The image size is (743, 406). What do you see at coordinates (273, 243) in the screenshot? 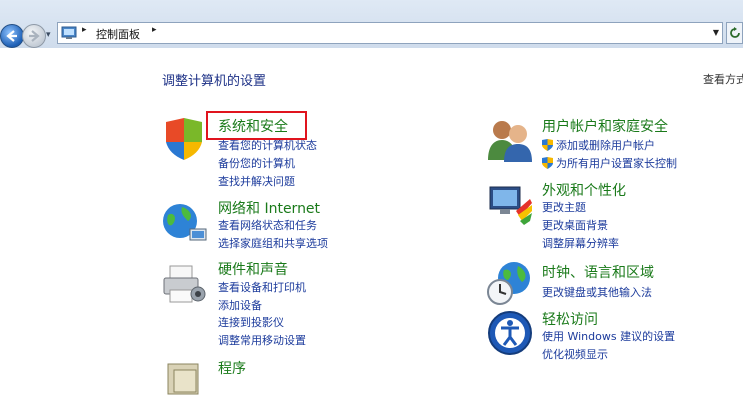
I see `link-homegroup-sharing: 选择家庭组和共享选项` at bounding box center [273, 243].